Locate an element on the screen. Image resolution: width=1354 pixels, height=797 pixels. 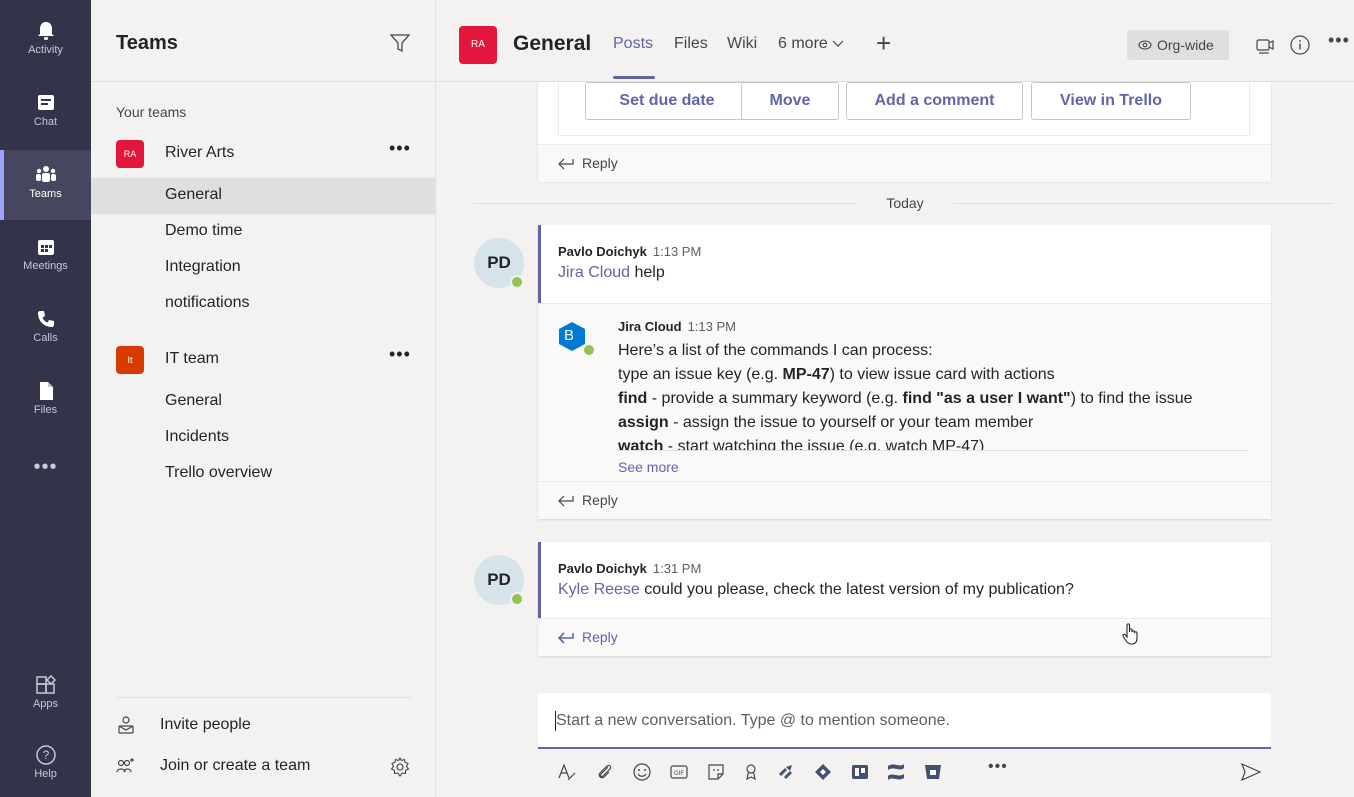
move-button: Move is located at coordinates (790, 101).